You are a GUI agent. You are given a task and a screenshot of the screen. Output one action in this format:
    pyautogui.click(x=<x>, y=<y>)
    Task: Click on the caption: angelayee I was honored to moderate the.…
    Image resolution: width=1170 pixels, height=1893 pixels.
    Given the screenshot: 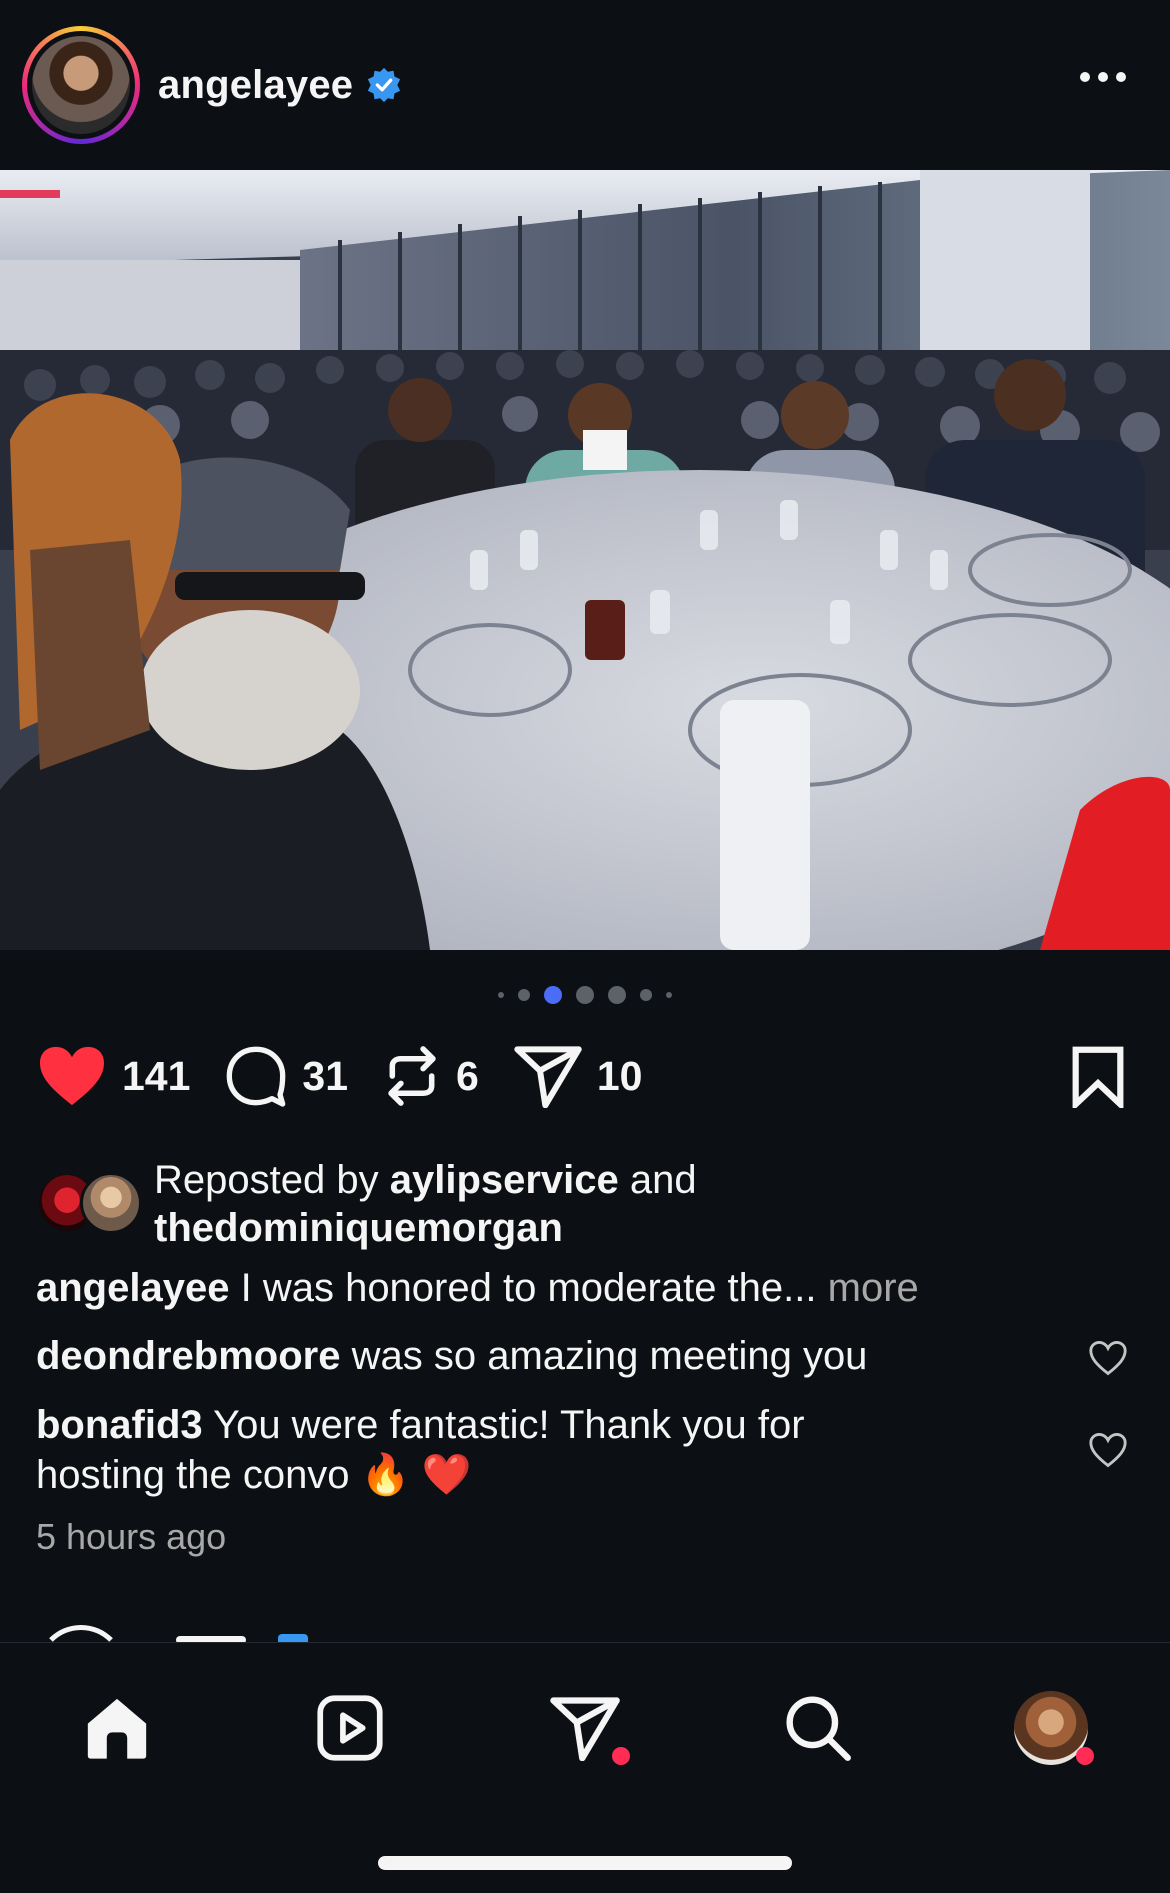 What is the action you would take?
    pyautogui.click(x=477, y=1288)
    